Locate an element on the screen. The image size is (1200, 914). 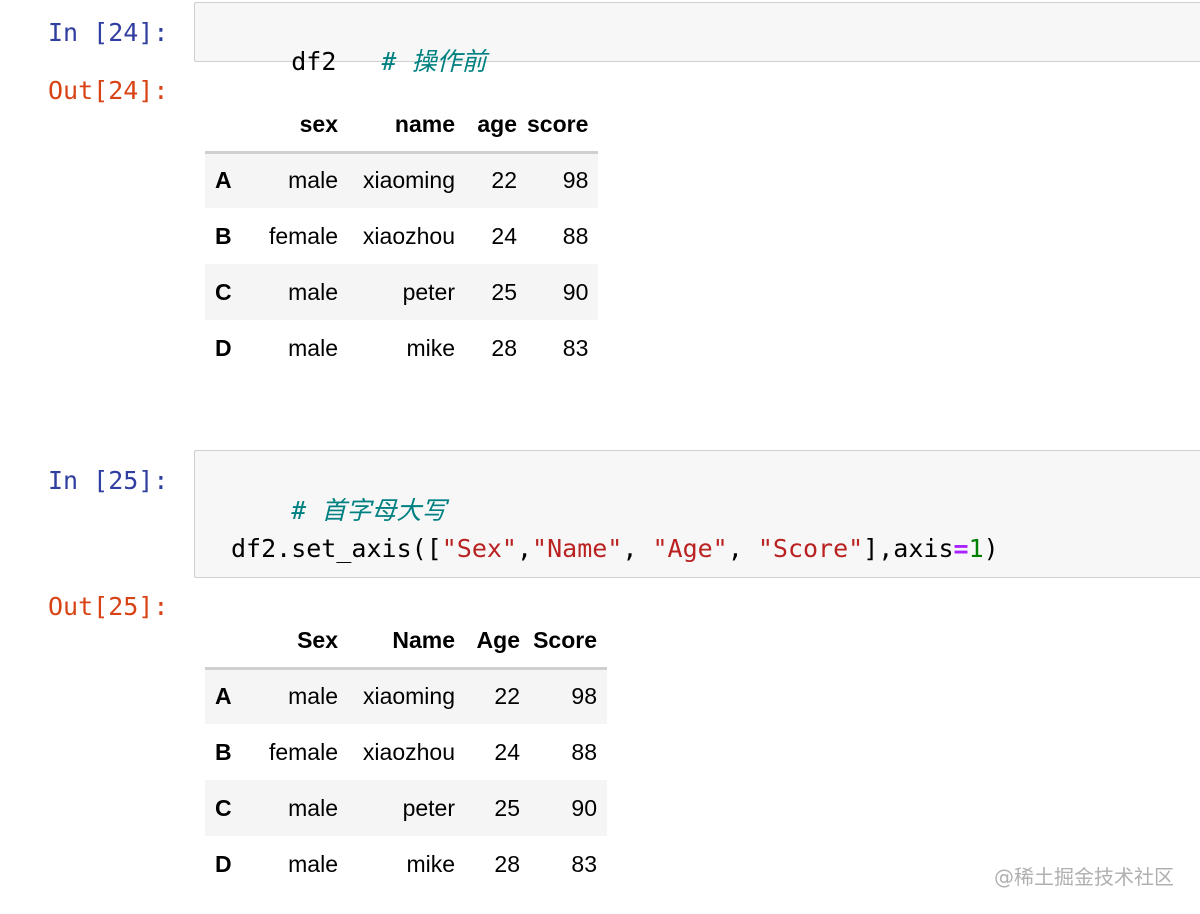
output-prompt-24: Out[24]: is located at coordinates (108, 90).